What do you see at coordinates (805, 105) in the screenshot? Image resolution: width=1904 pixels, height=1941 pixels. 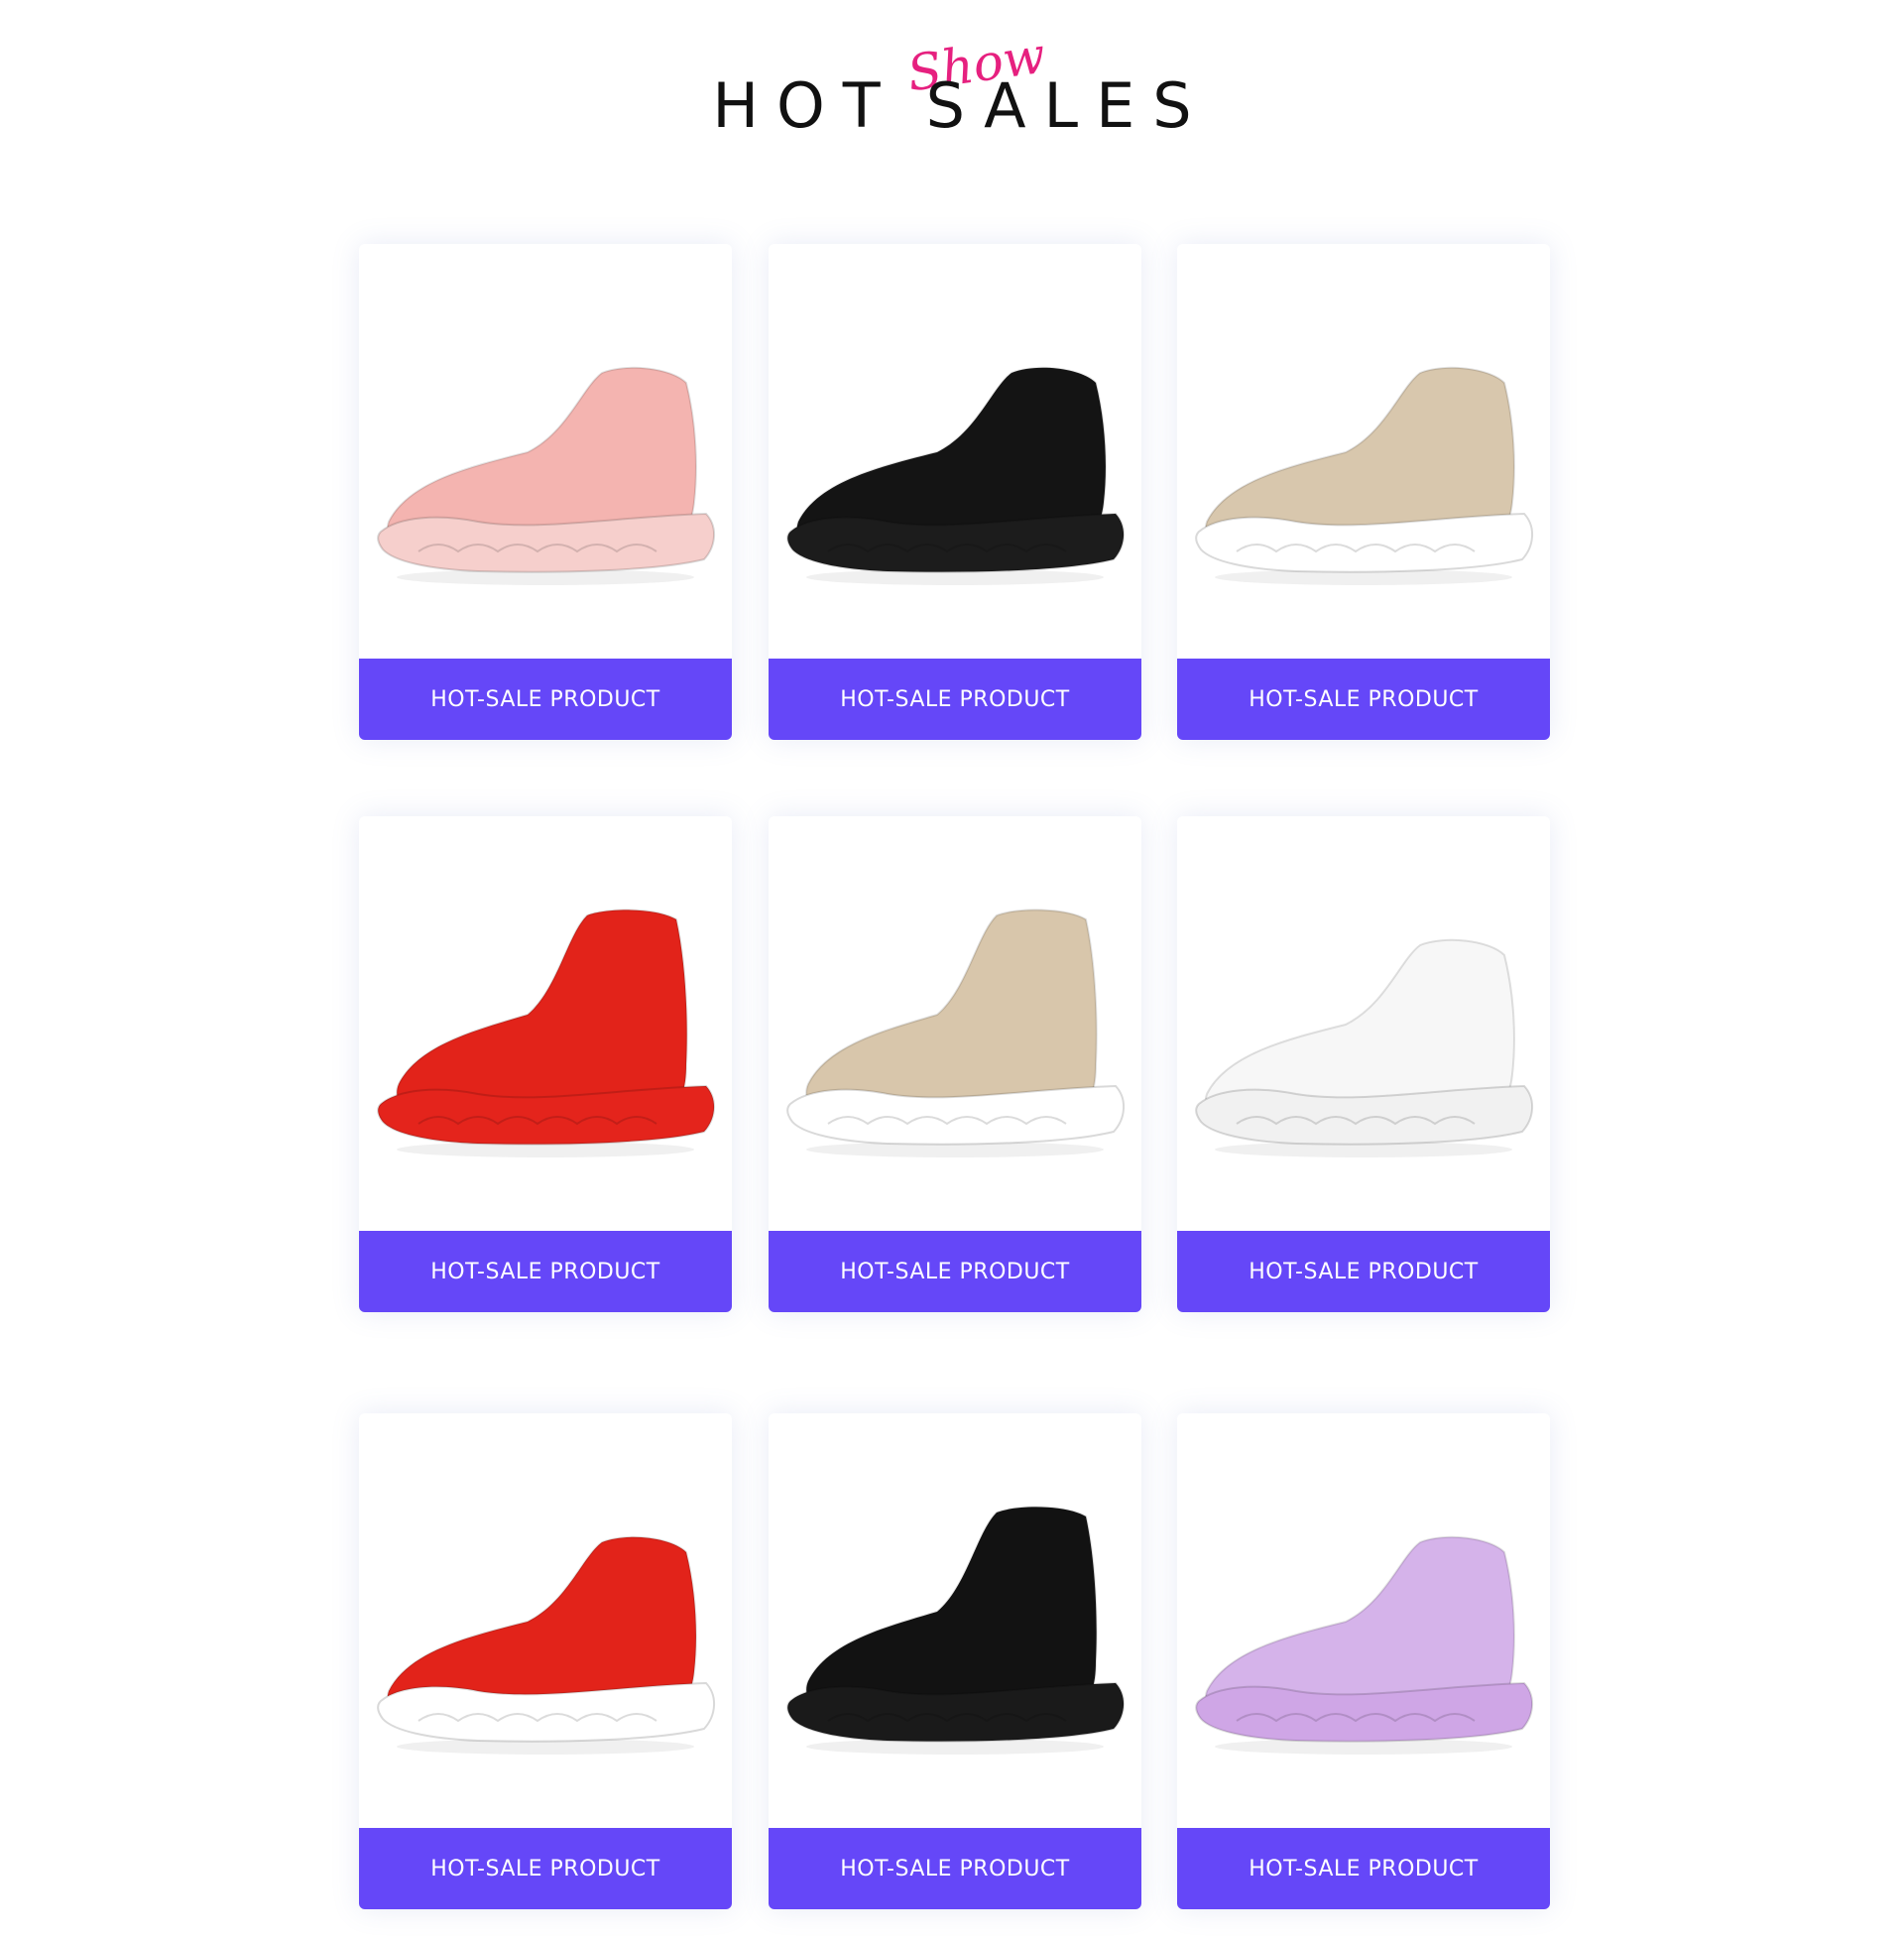 I see `title-hot: HOT` at bounding box center [805, 105].